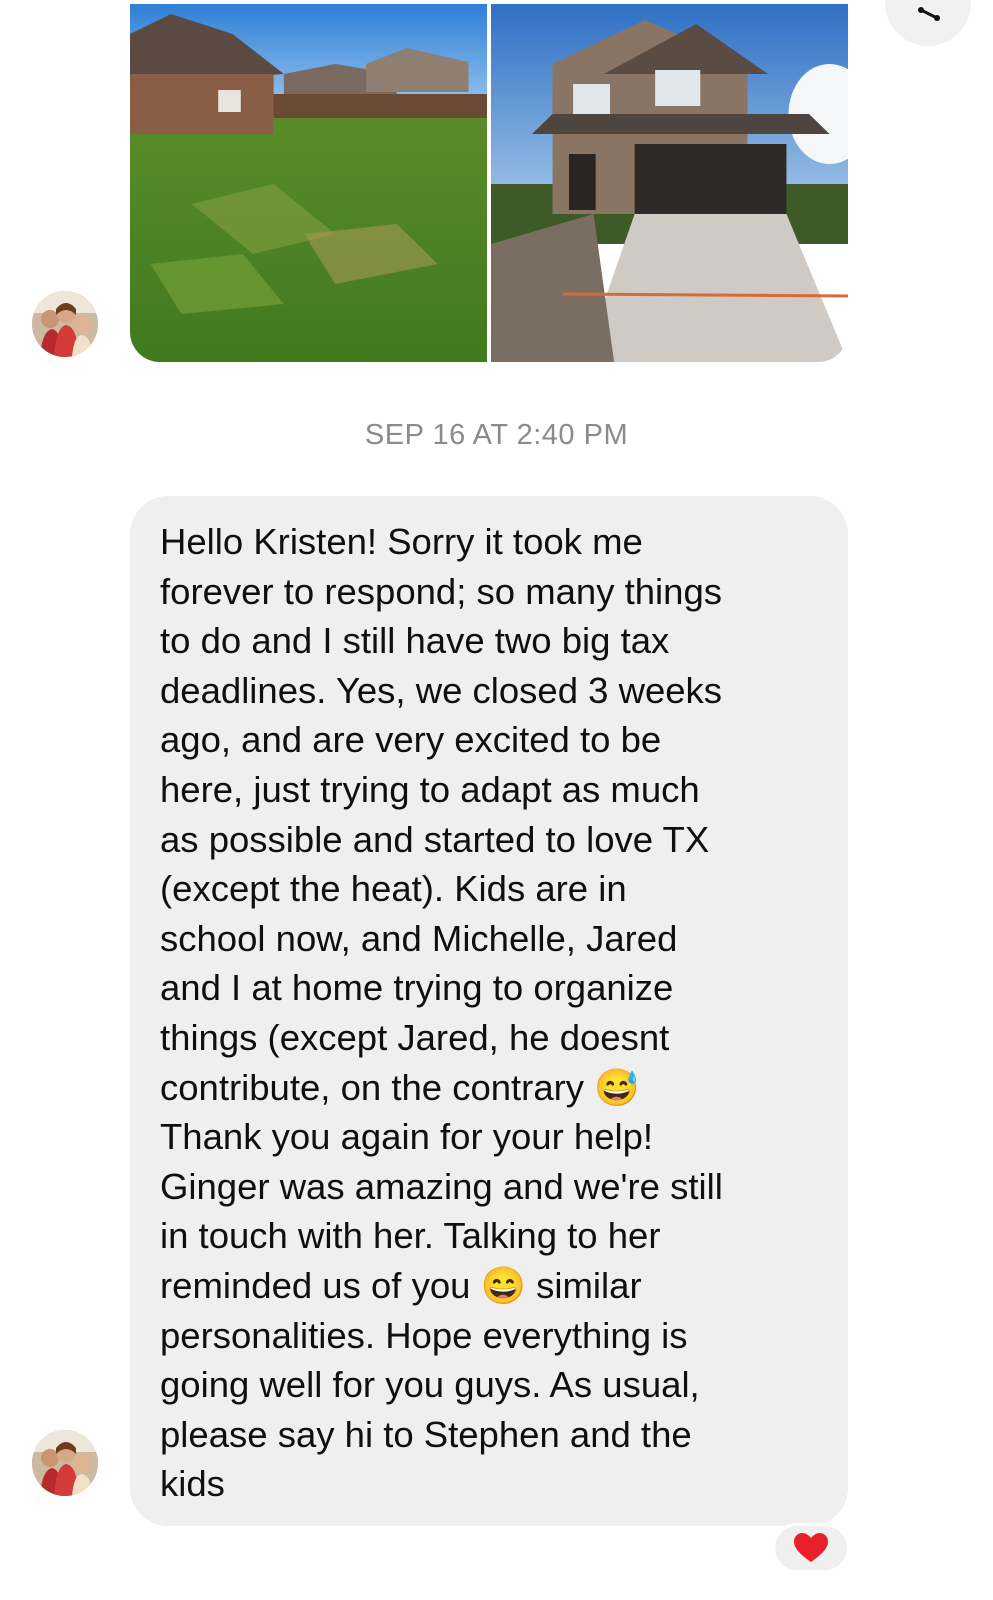 This screenshot has height=1600, width=993. Describe the element at coordinates (192, 1484) in the screenshot. I see `message-line: kids` at that location.